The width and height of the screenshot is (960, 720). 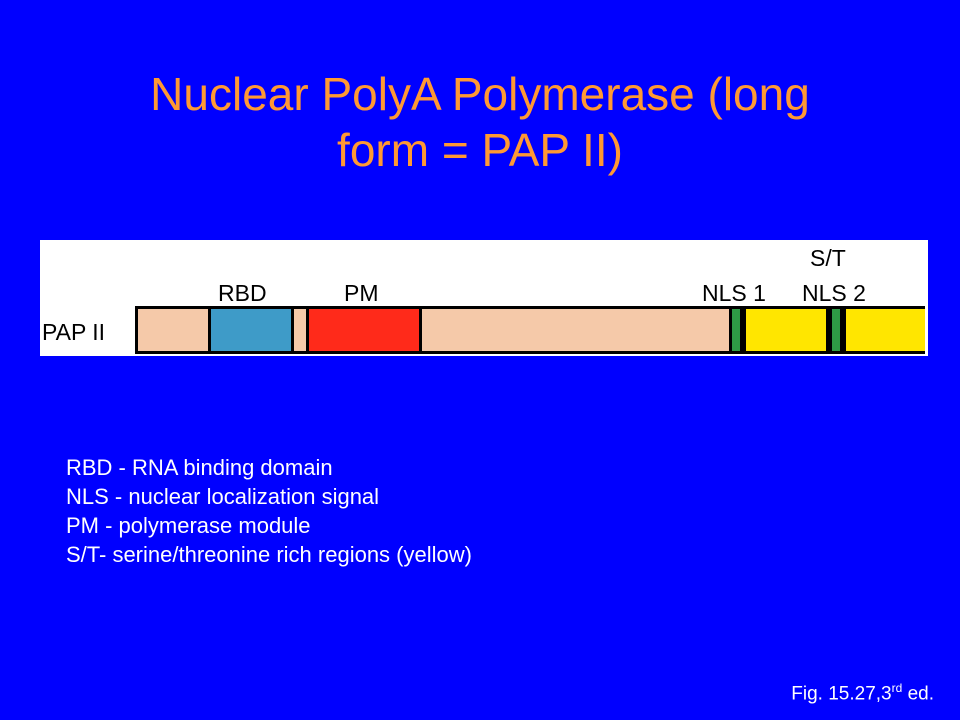 I want to click on label-nls-1: NLS 1, so click(x=734, y=293).